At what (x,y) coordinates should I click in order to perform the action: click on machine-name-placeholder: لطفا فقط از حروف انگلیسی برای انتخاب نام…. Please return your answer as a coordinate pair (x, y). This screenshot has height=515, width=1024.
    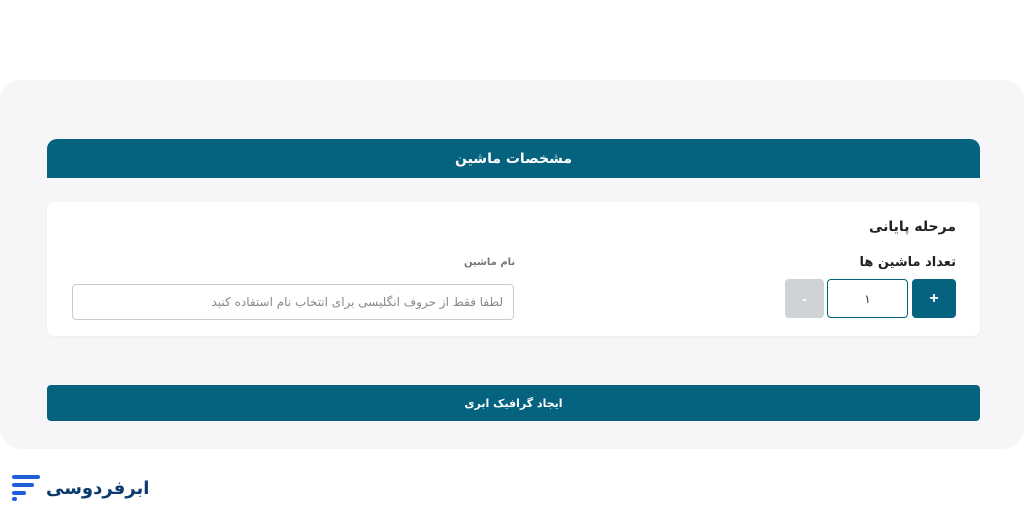
    Looking at the image, I should click on (357, 302).